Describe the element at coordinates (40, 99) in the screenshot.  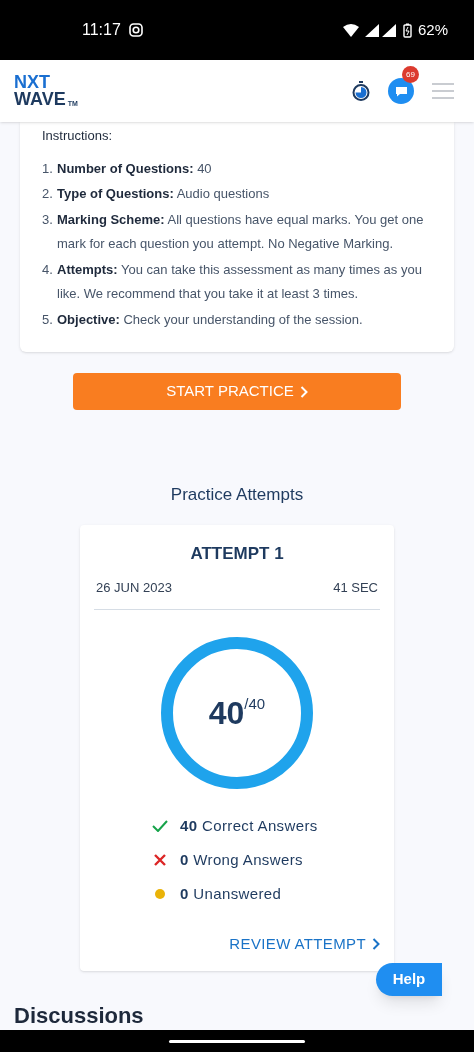
I see `logo-text: WAVE` at that location.